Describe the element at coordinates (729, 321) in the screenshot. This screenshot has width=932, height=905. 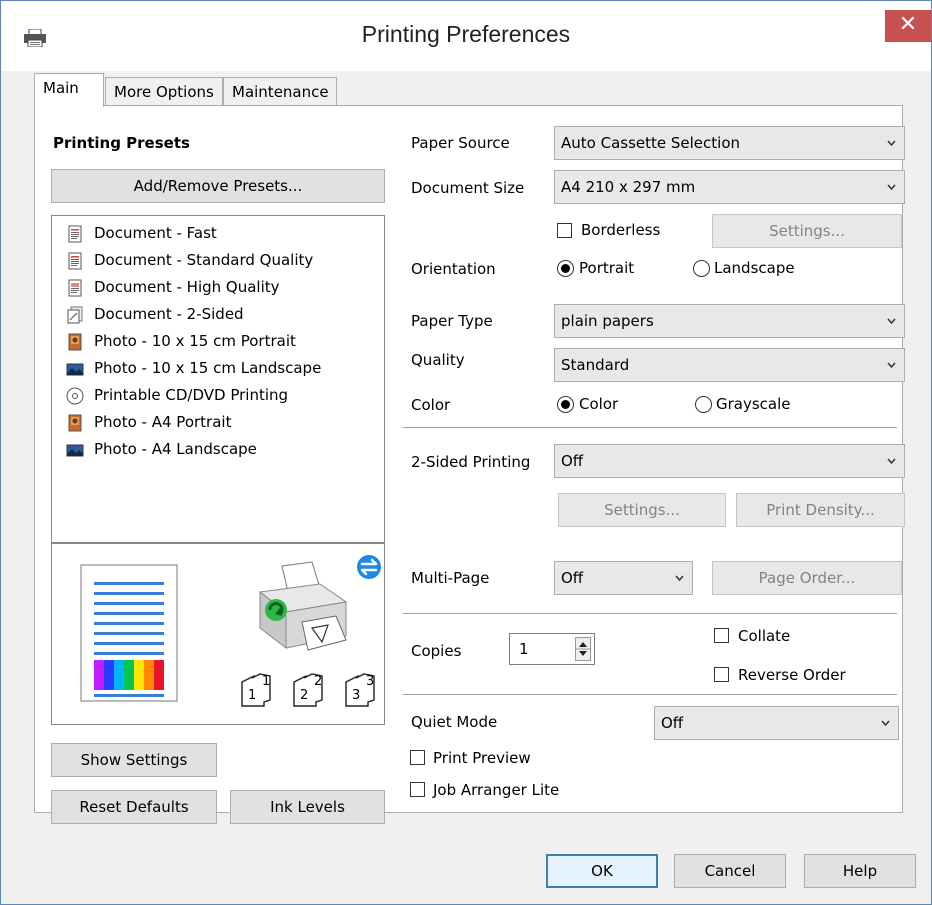
I see `paper-type-select: plain papers` at that location.